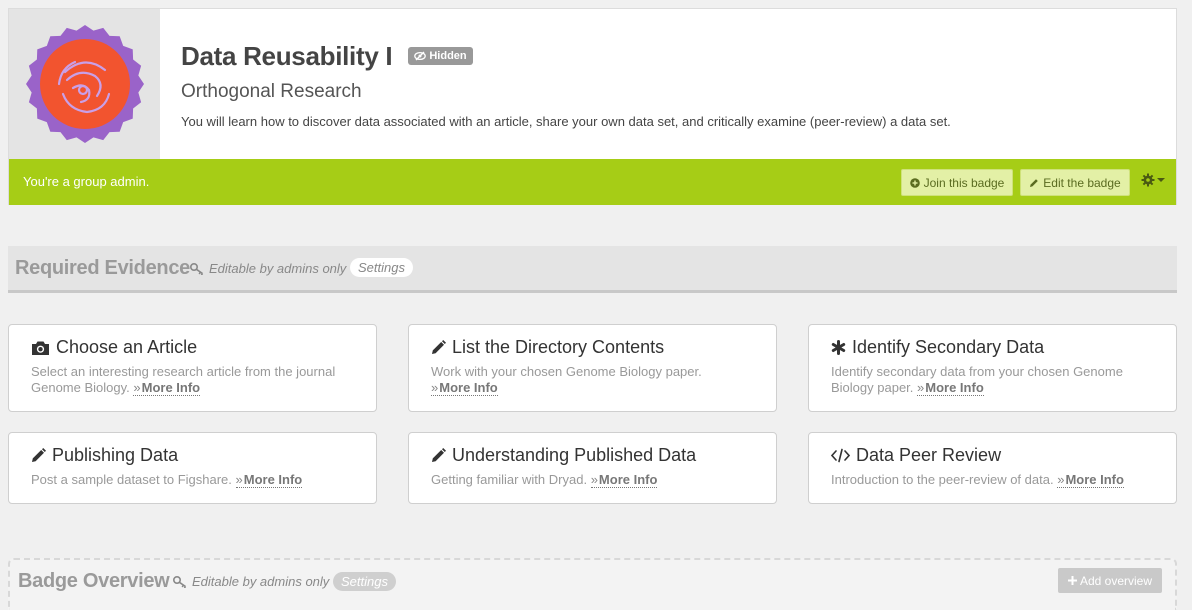 The height and width of the screenshot is (610, 1192). What do you see at coordinates (102, 268) in the screenshot?
I see `required-evidence-title: Required Evidence` at bounding box center [102, 268].